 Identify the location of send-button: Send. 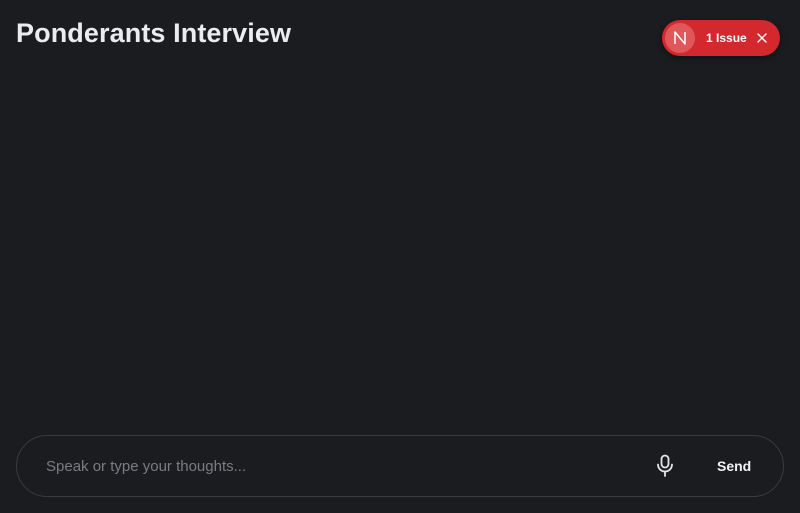
(734, 466).